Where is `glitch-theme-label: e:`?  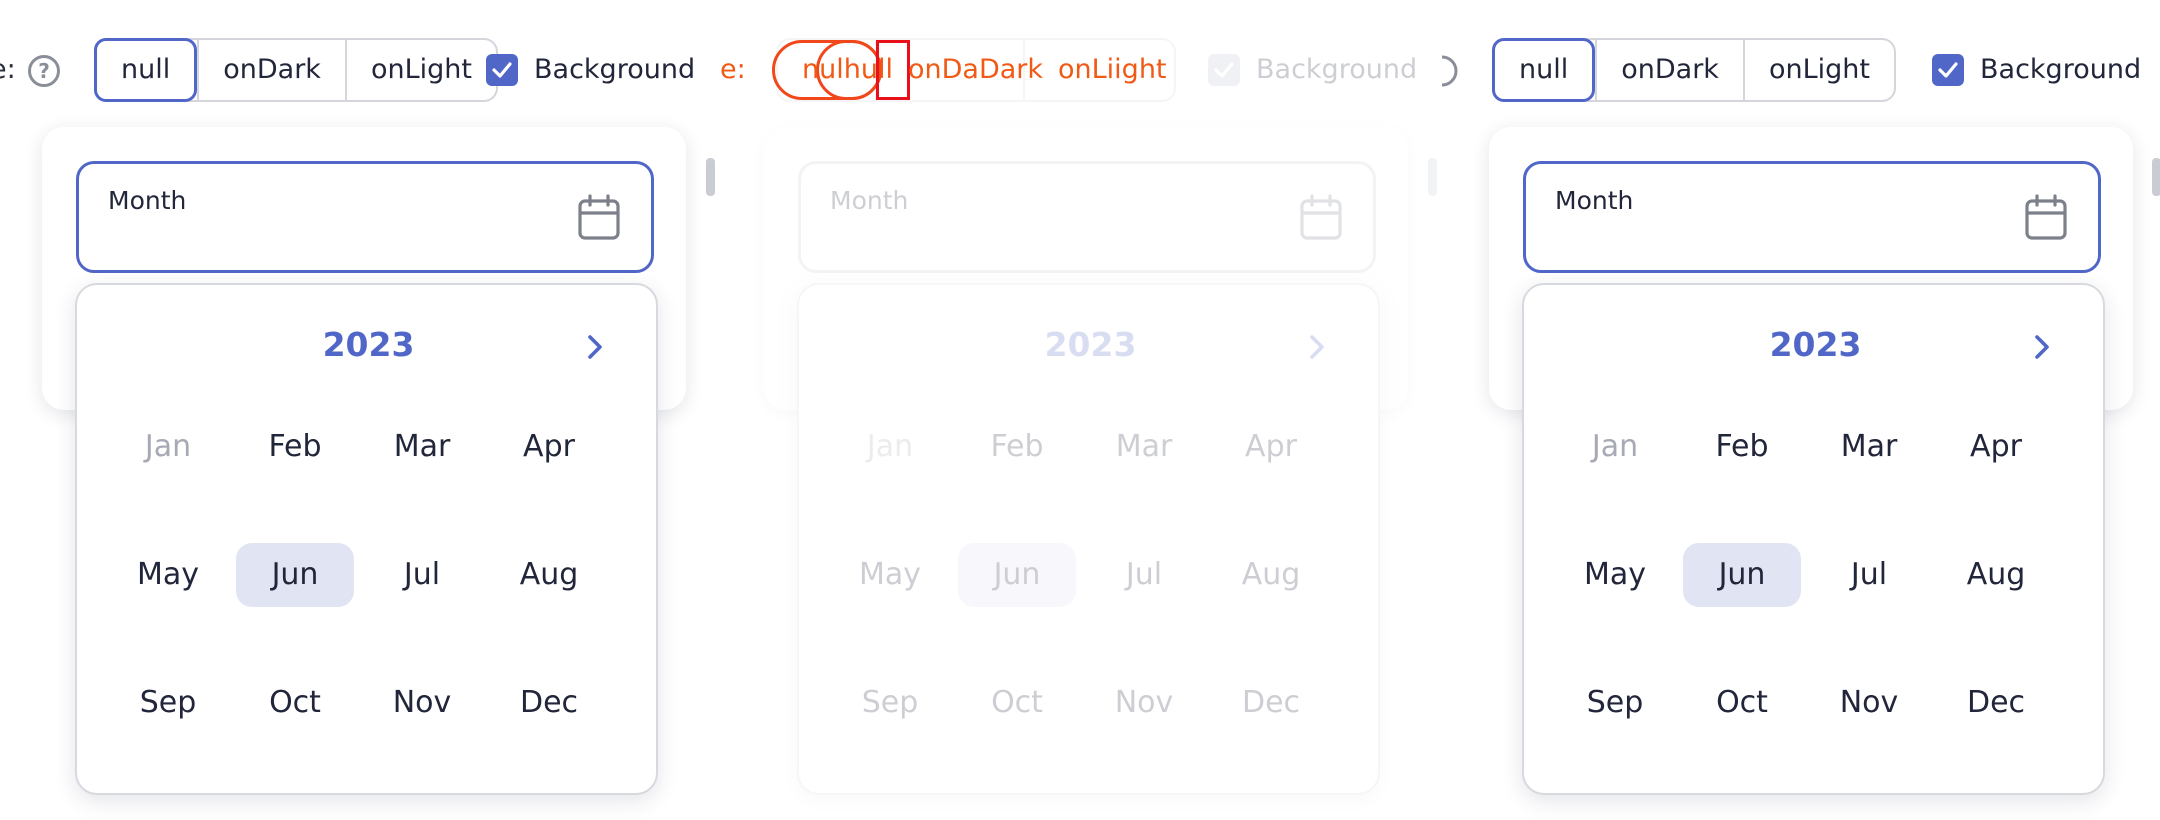 glitch-theme-label: e: is located at coordinates (733, 69).